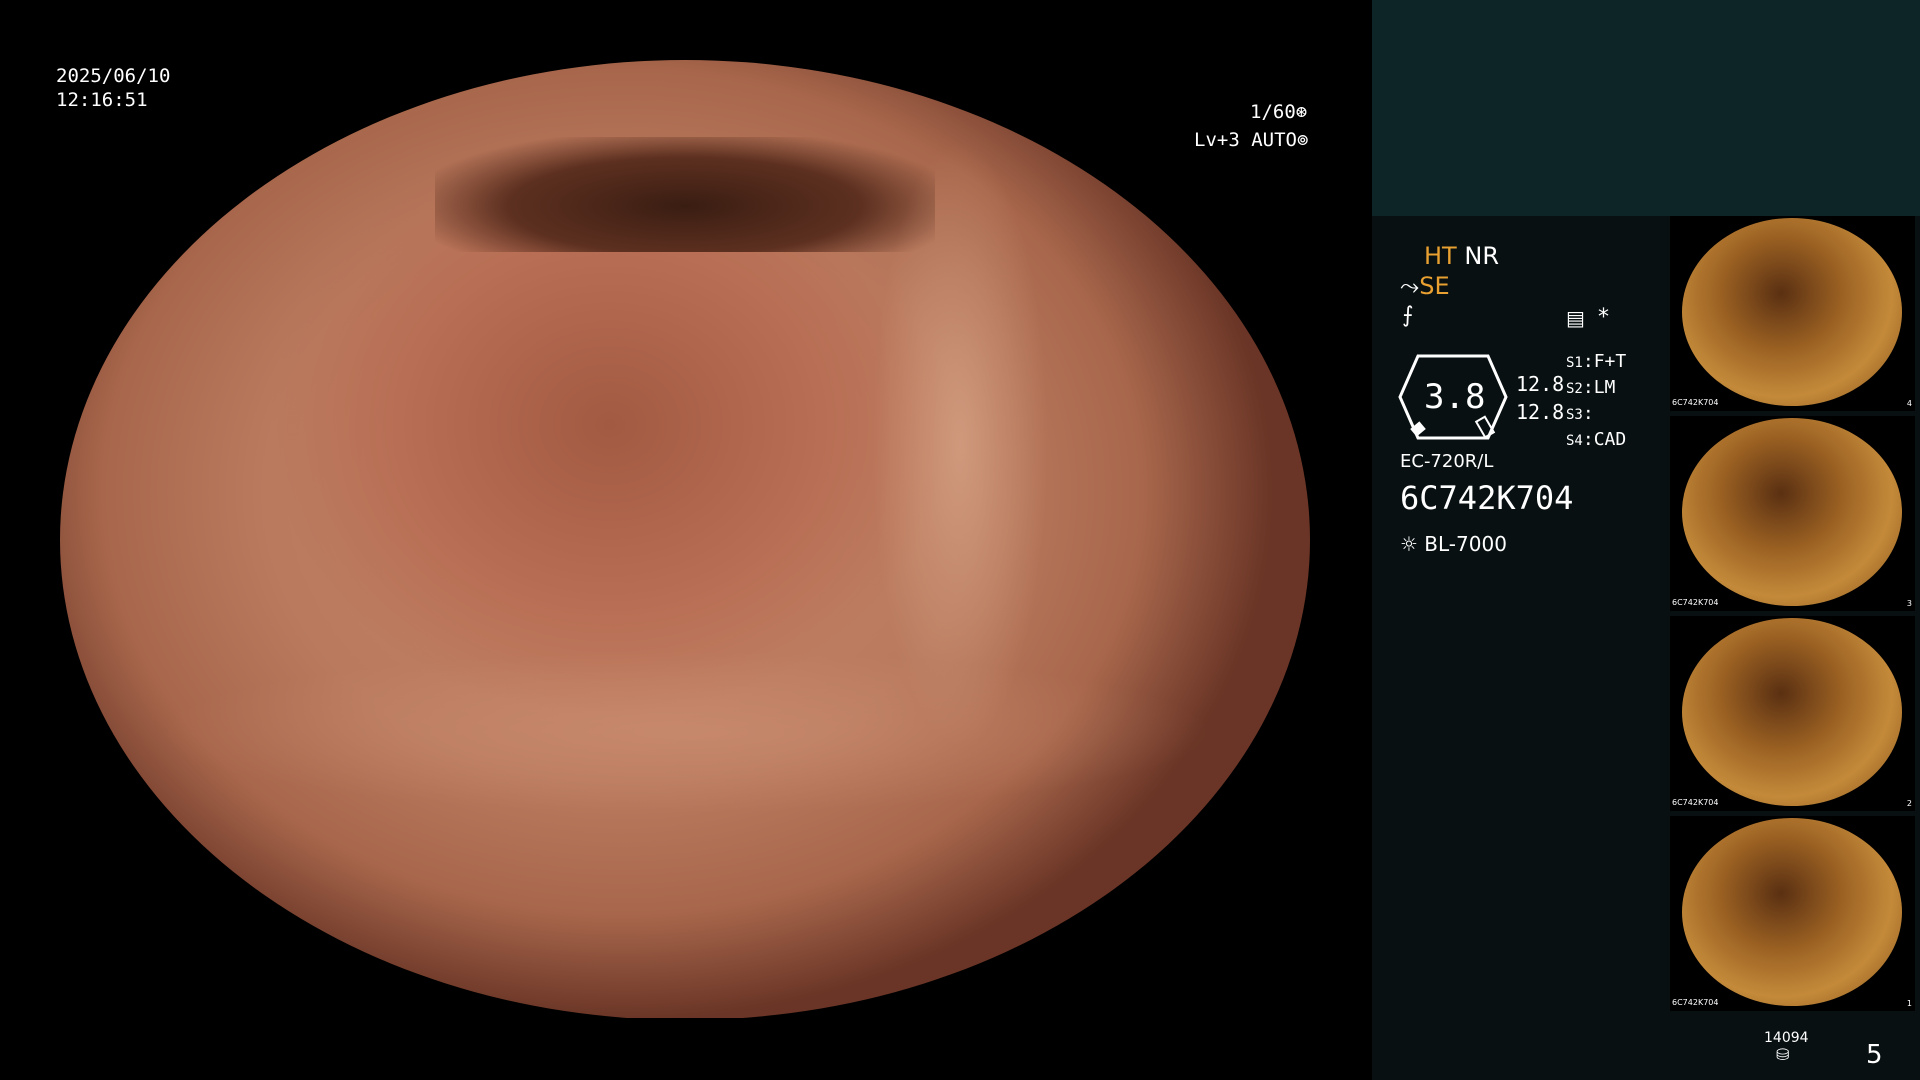 The width and height of the screenshot is (1920, 1080). I want to click on auto-iris-icon: ⊚, so click(1302, 140).